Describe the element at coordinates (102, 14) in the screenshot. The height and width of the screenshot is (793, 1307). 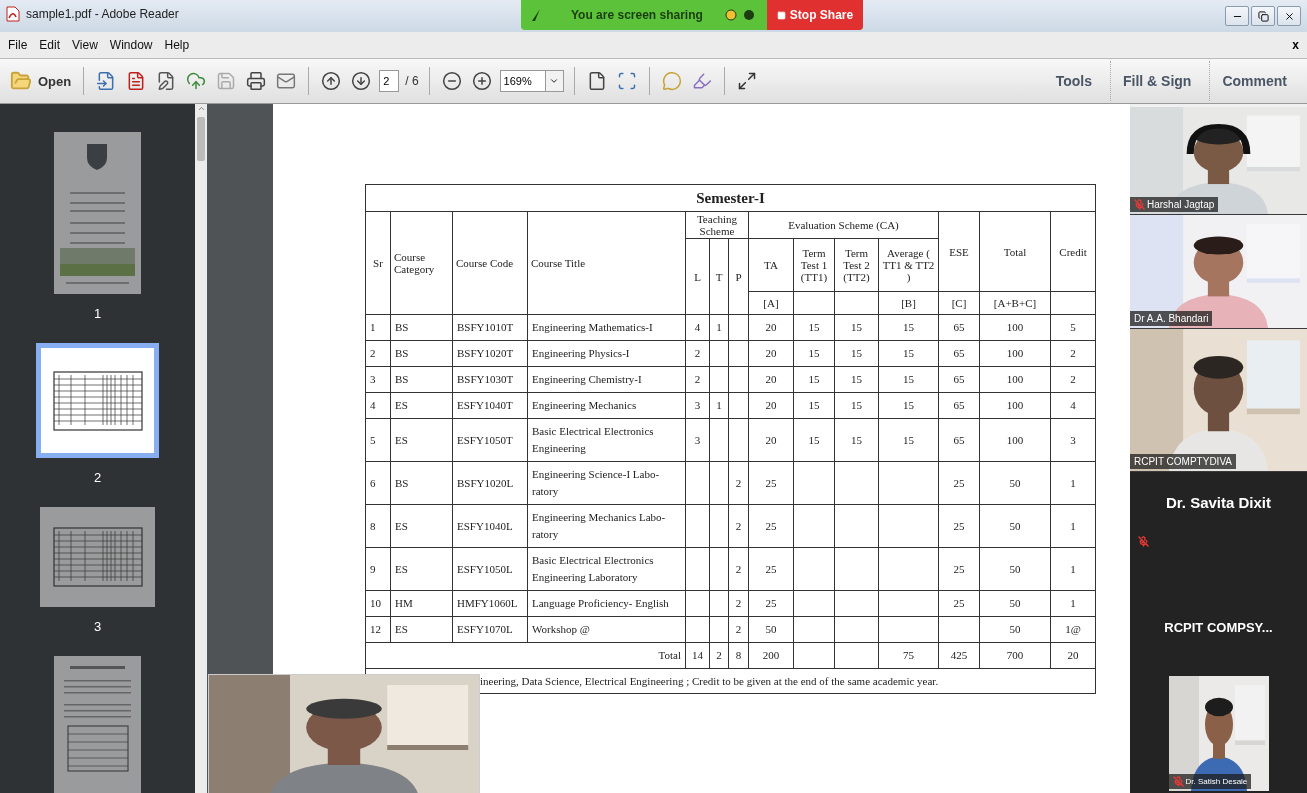
I see `window-title: sample1.pdf - Adobe Reader` at that location.